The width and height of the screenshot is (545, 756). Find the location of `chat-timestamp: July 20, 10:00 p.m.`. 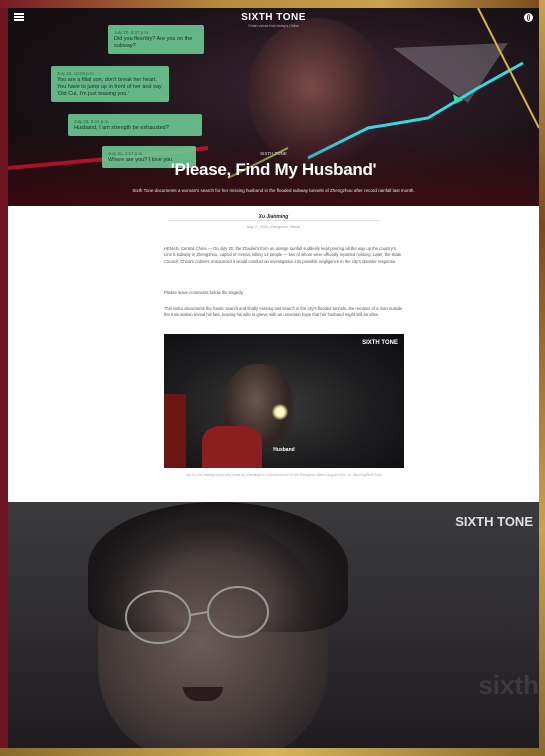

chat-timestamp: July 20, 10:00 p.m. is located at coordinates (76, 73).